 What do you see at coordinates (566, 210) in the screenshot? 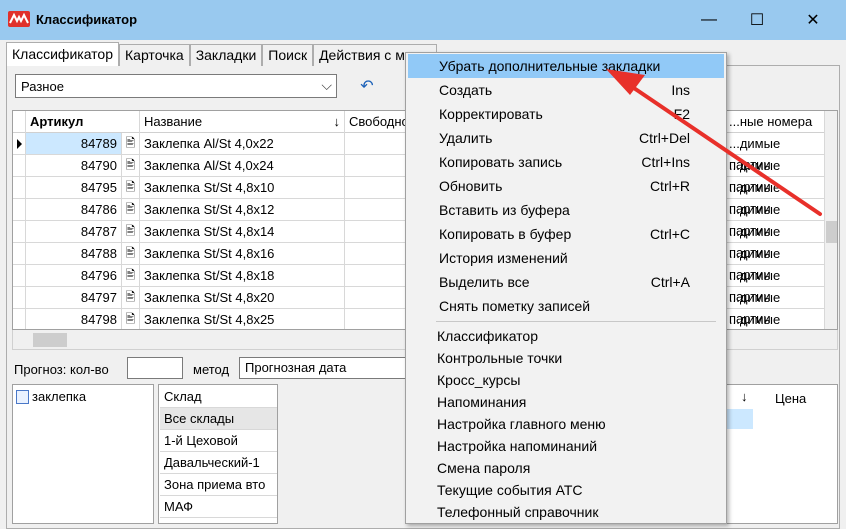
I see `menu-item-paste: Вставить из буфера` at bounding box center [566, 210].